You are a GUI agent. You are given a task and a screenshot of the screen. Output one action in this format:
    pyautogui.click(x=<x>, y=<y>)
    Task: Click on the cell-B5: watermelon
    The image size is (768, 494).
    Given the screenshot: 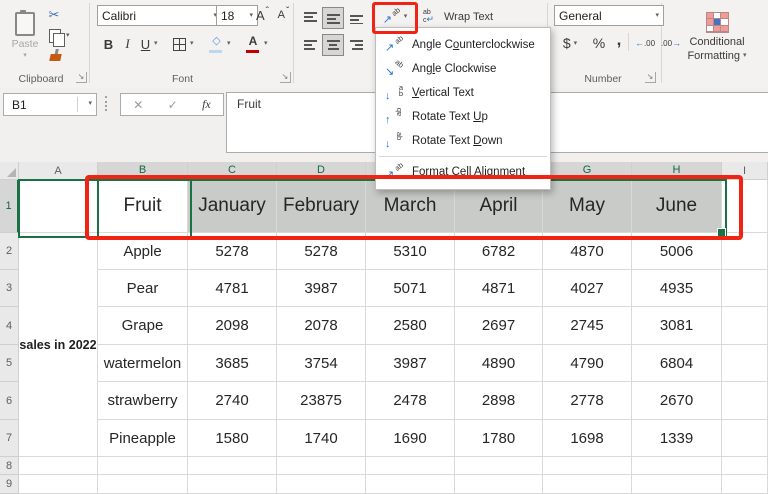 What is the action you would take?
    pyautogui.click(x=143, y=363)
    